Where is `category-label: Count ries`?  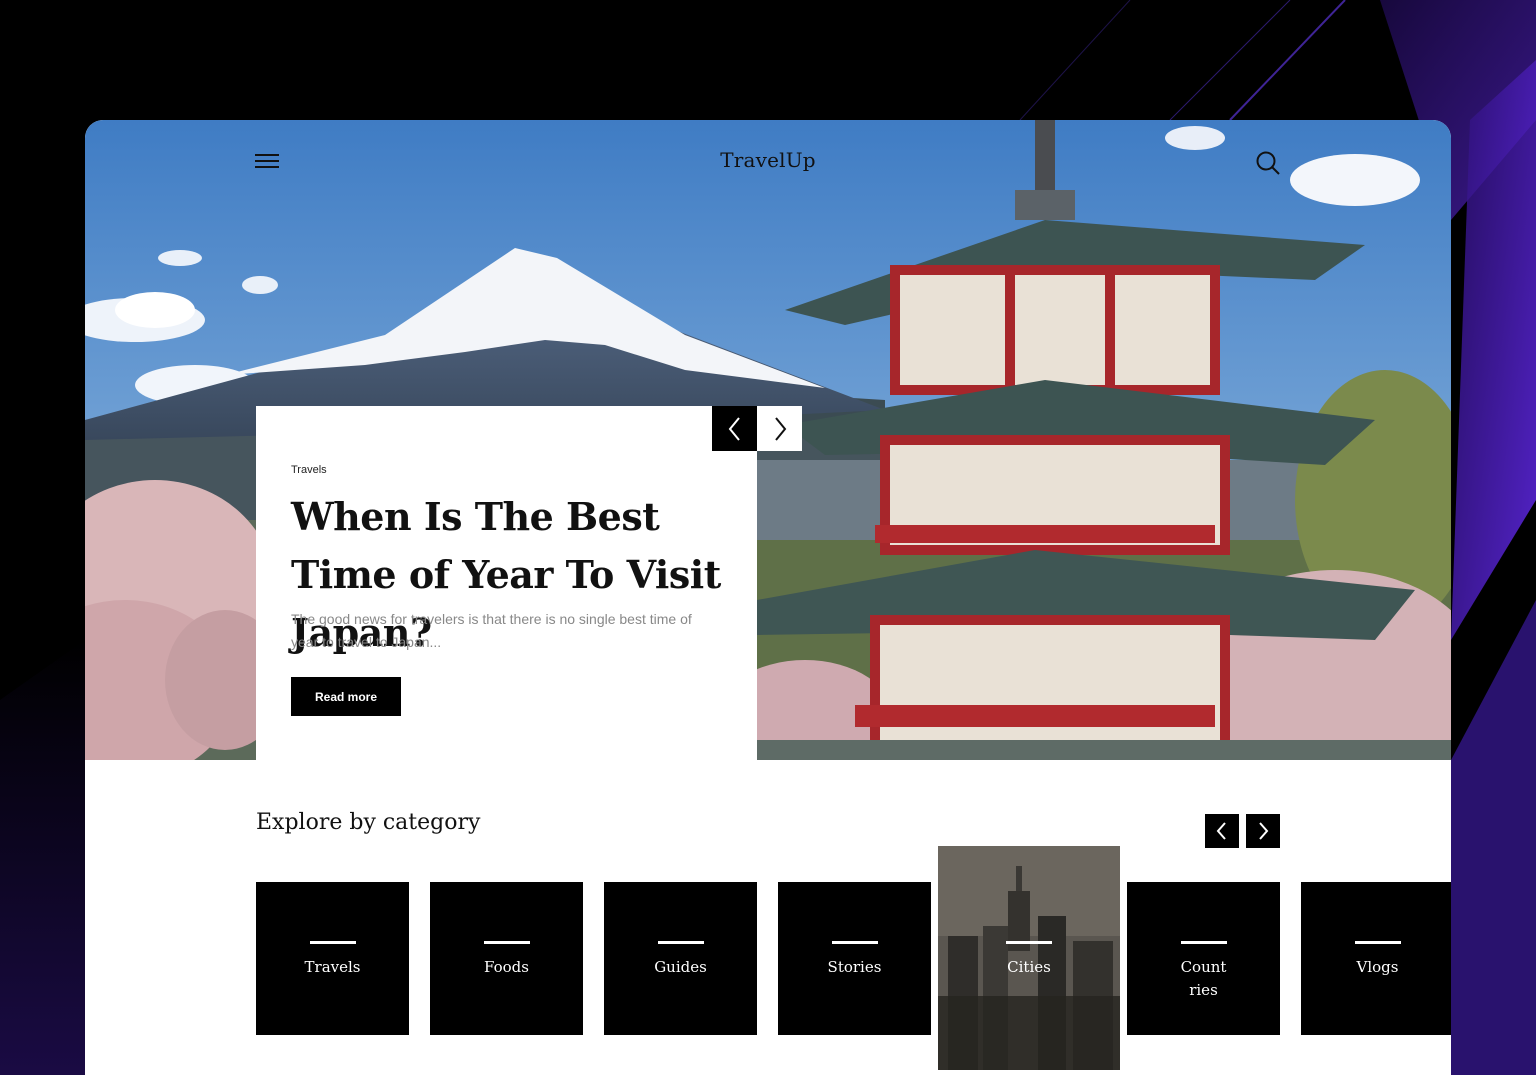 category-label: Count ries is located at coordinates (1203, 978).